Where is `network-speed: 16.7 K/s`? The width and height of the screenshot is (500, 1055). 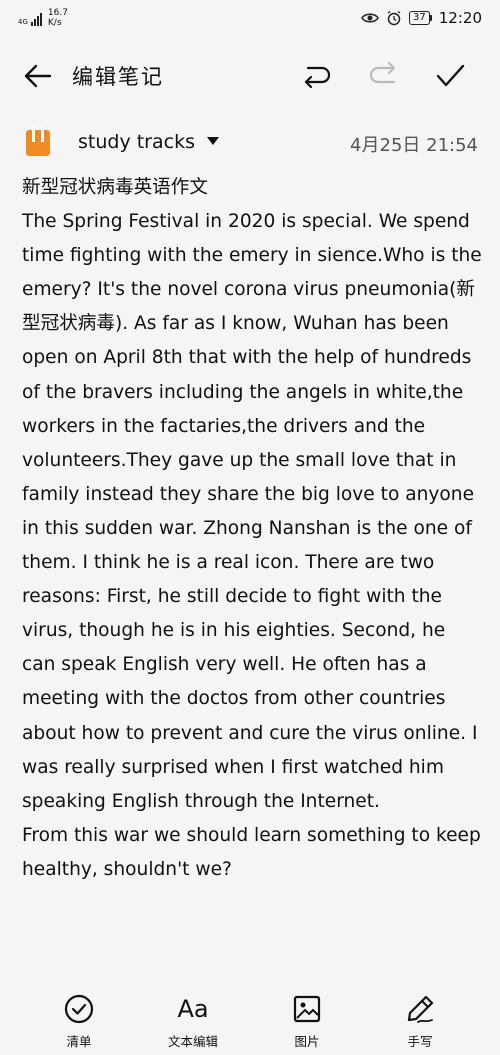 network-speed: 16.7 K/s is located at coordinates (58, 18).